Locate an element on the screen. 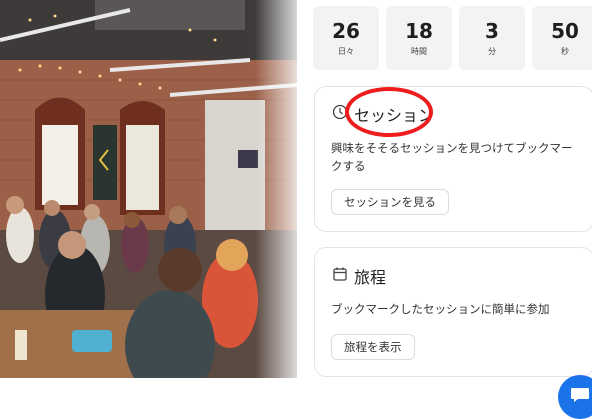 This screenshot has width=592, height=419. countdown-hours-label: 時間 is located at coordinates (419, 51).